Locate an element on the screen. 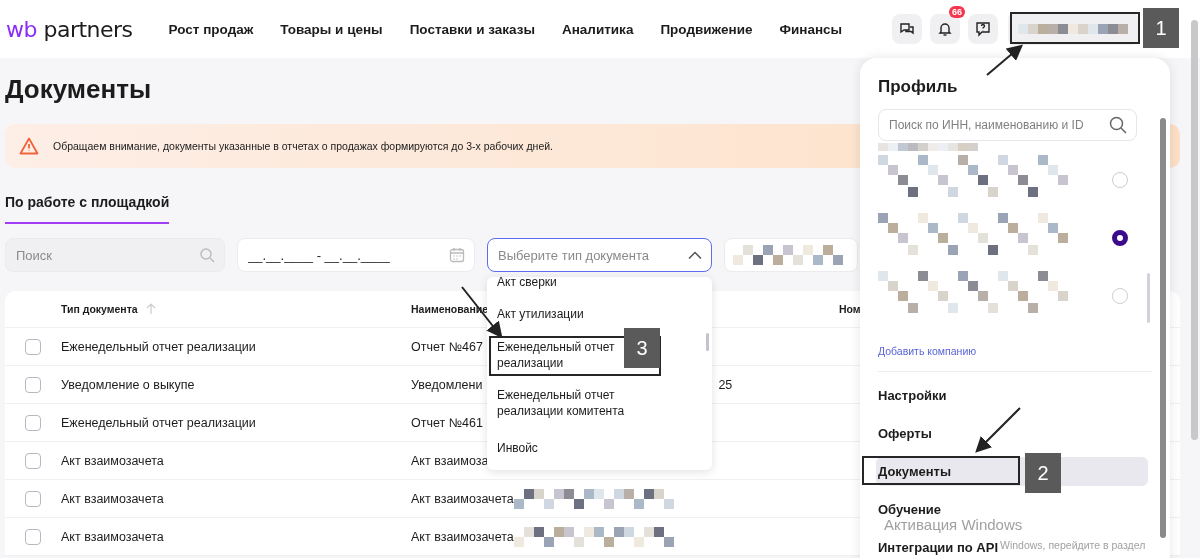  warning-icon is located at coordinates (29, 146).